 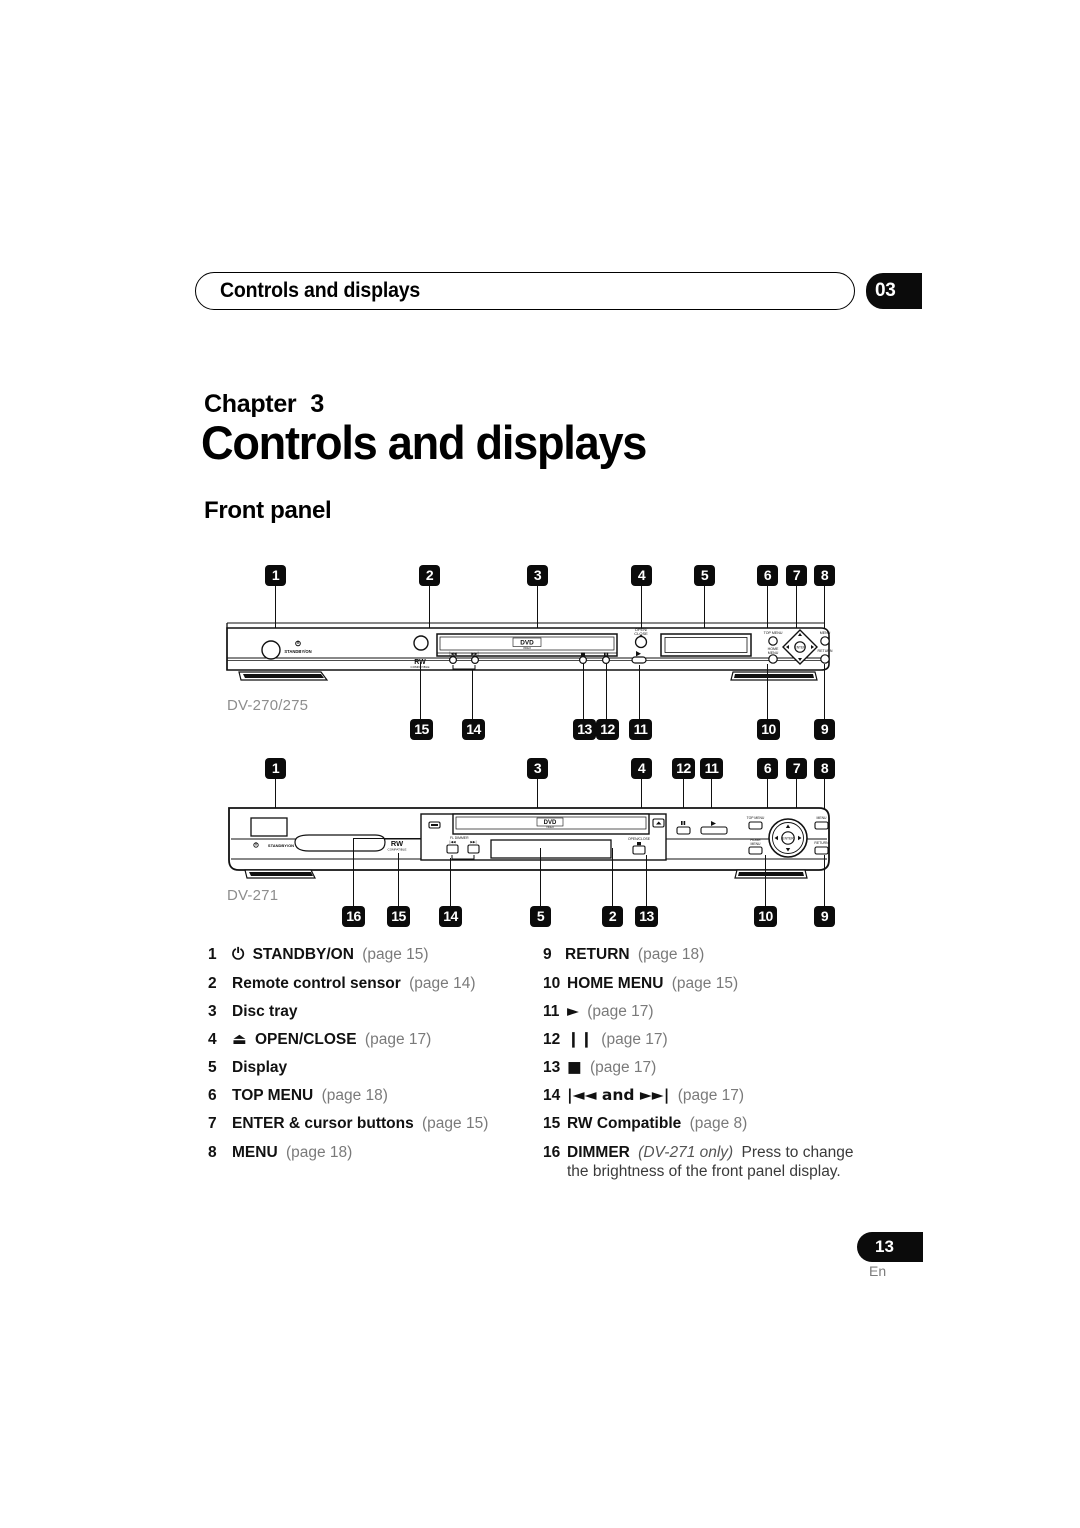 I want to click on callout-2-top-dv270: 2, so click(x=429, y=575).